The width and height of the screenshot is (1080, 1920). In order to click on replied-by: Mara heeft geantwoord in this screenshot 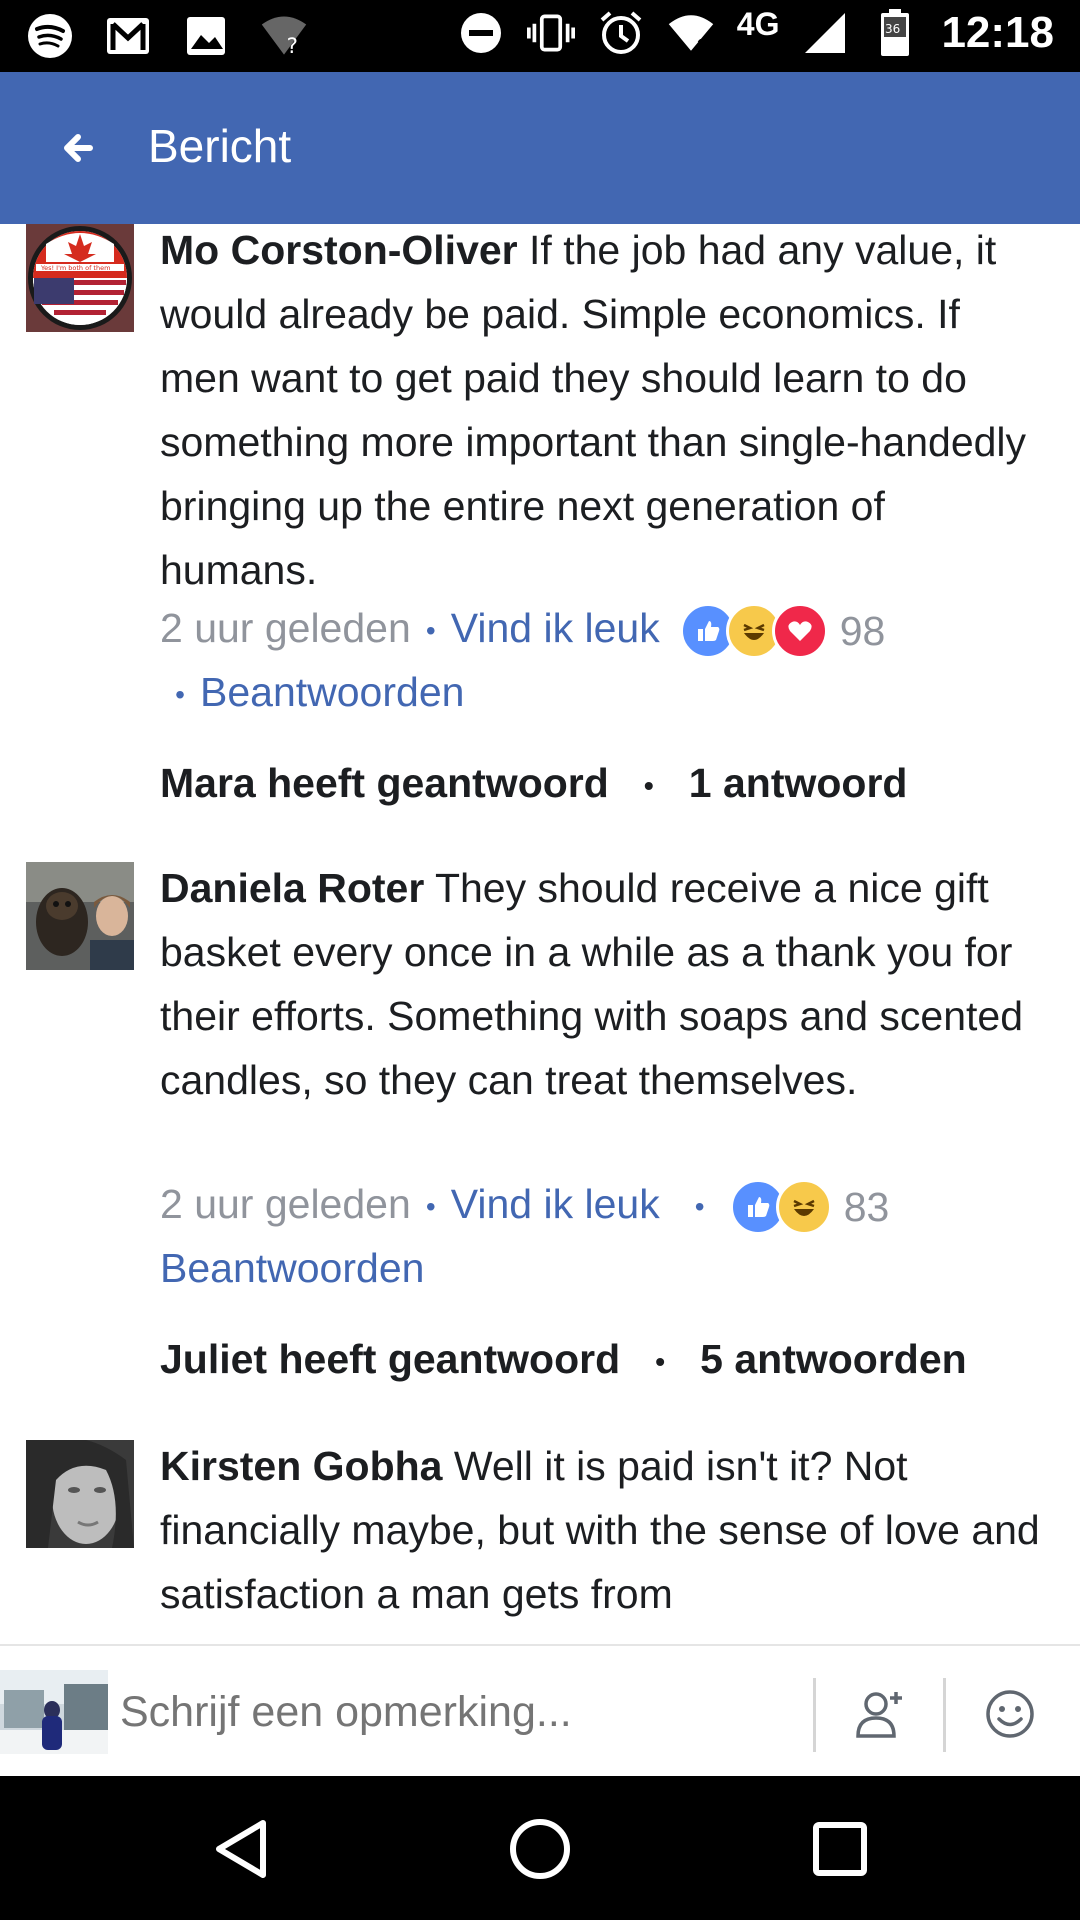, I will do `click(384, 783)`.